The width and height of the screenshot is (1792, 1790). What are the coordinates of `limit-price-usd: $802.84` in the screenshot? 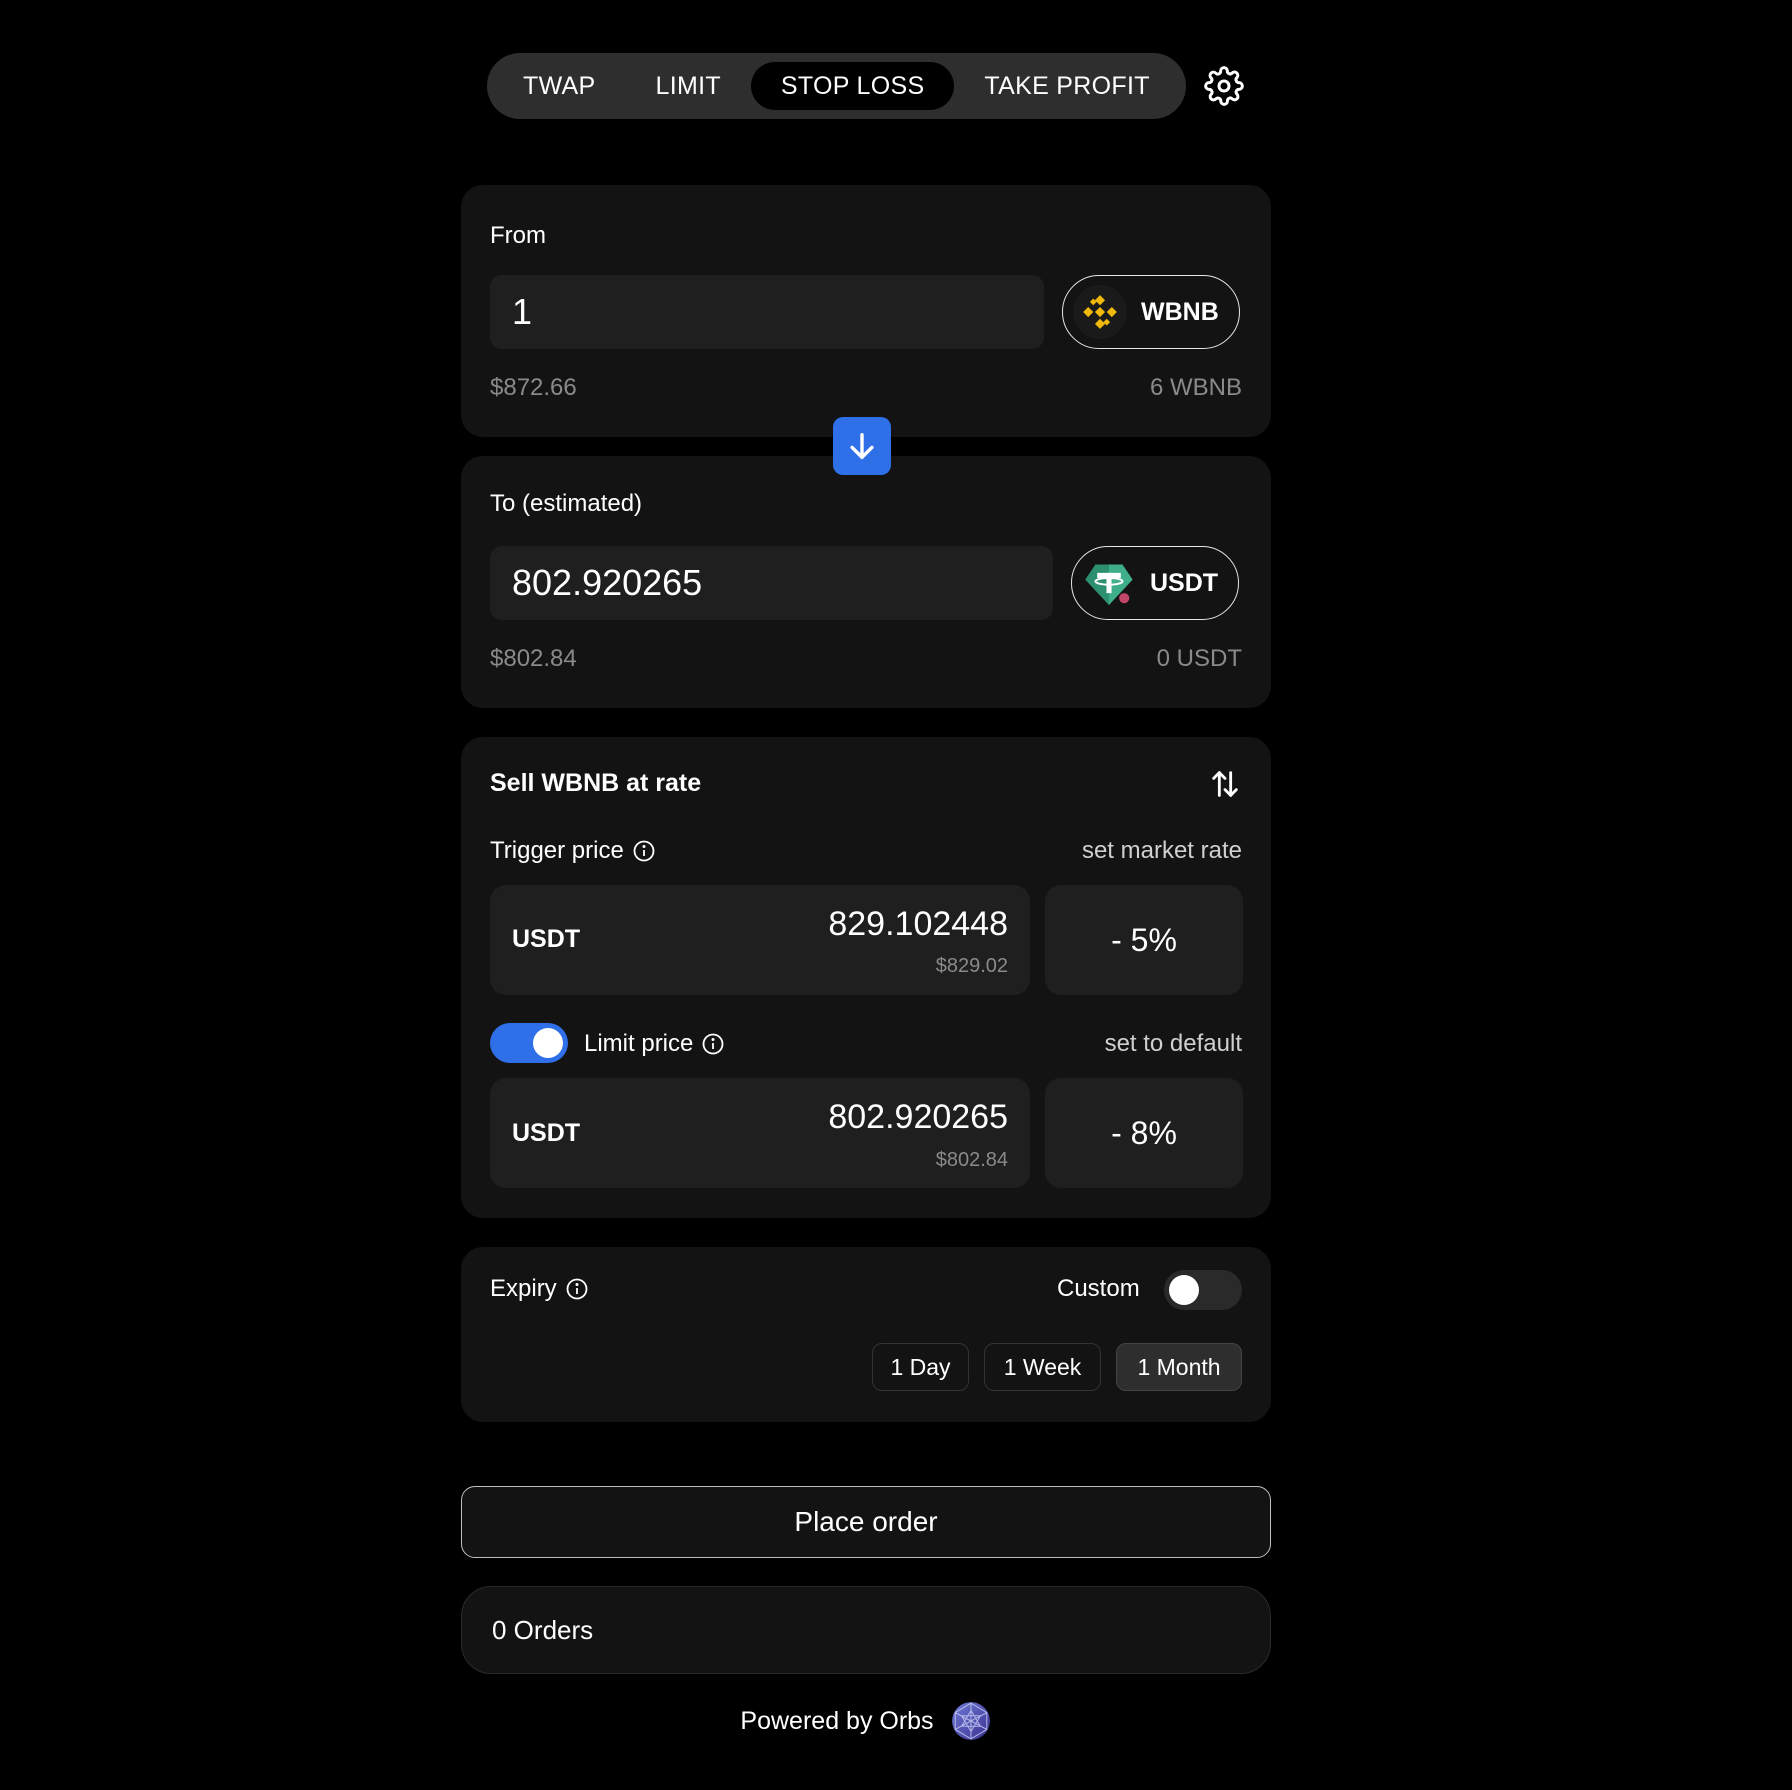 It's located at (971, 1160).